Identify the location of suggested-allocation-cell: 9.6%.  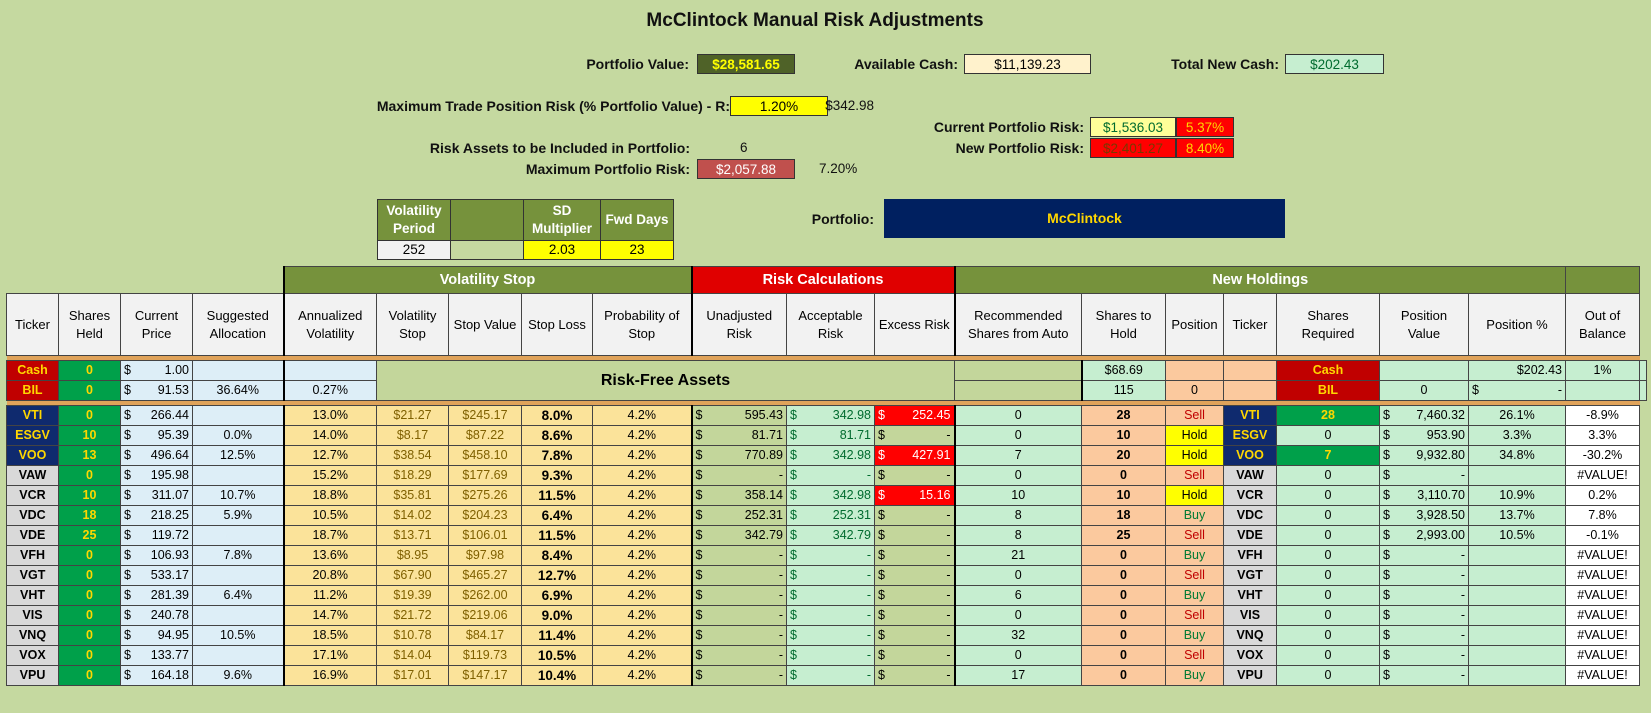
(238, 675).